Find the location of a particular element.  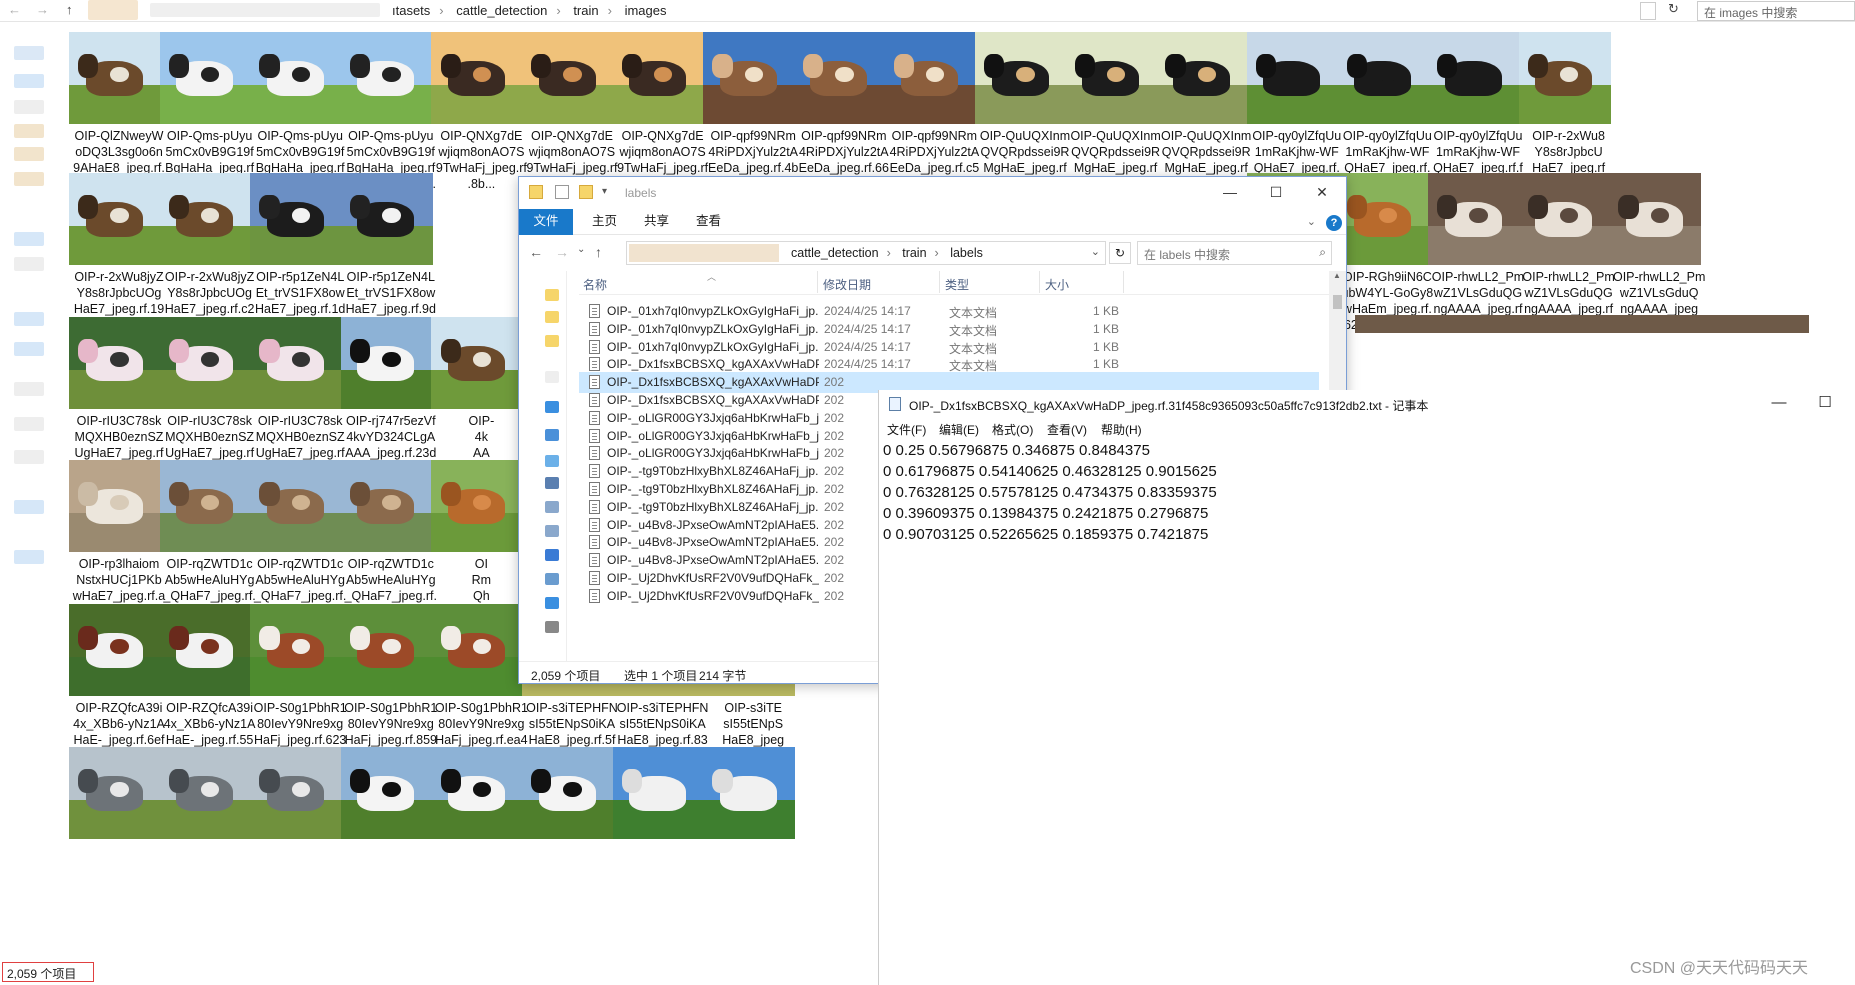

recent-dropdown-icon: ⌄ is located at coordinates (581, 249).